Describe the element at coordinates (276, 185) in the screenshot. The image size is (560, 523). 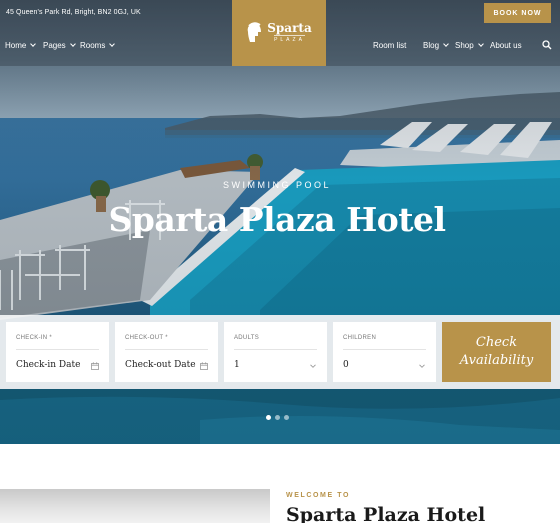
I see `hero-subtitle: SWIMMING POOL` at that location.